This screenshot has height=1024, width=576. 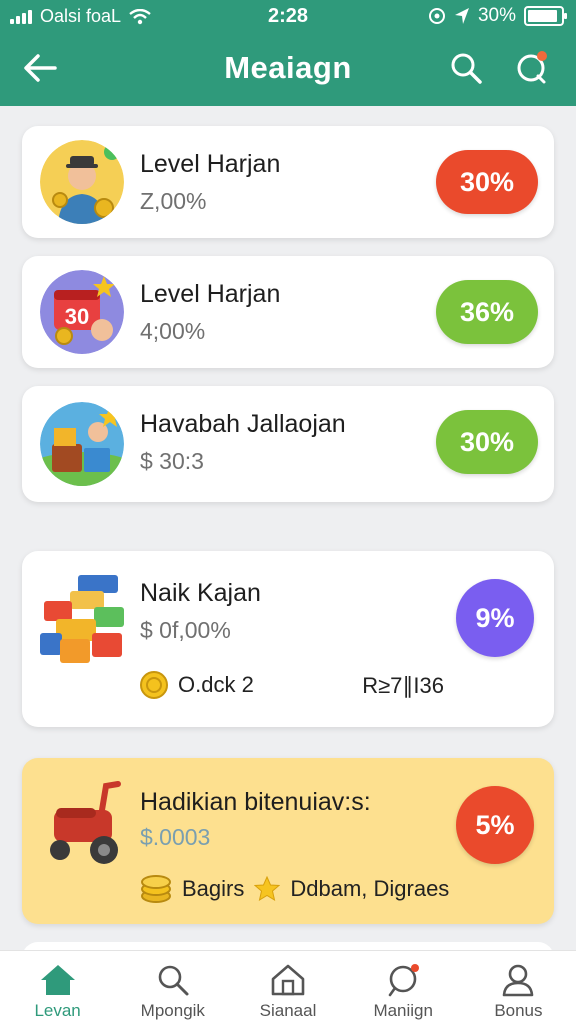 I want to click on home-icon, so click(x=57, y=980).